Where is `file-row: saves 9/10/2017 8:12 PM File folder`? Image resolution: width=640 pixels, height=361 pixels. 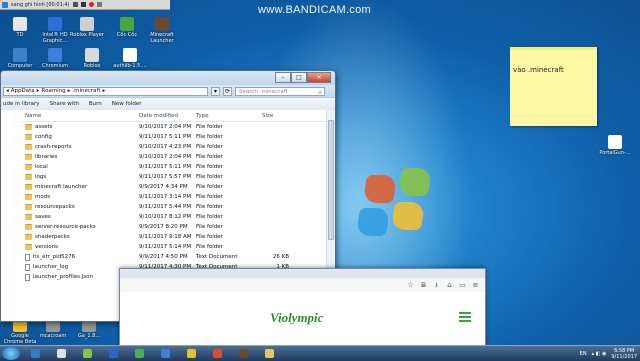 file-row: saves 9/10/2017 8:12 PM File folder is located at coordinates (178, 217).